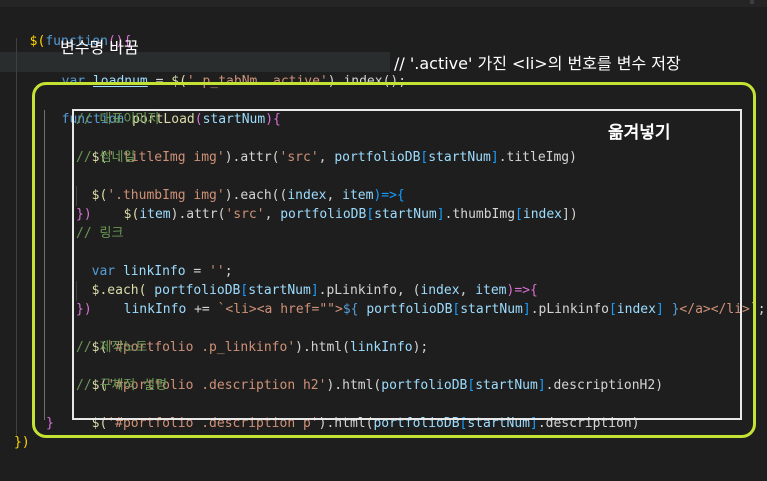  Describe the element at coordinates (73, 31) in the screenshot. I see `code-line: $(function(){` at that location.